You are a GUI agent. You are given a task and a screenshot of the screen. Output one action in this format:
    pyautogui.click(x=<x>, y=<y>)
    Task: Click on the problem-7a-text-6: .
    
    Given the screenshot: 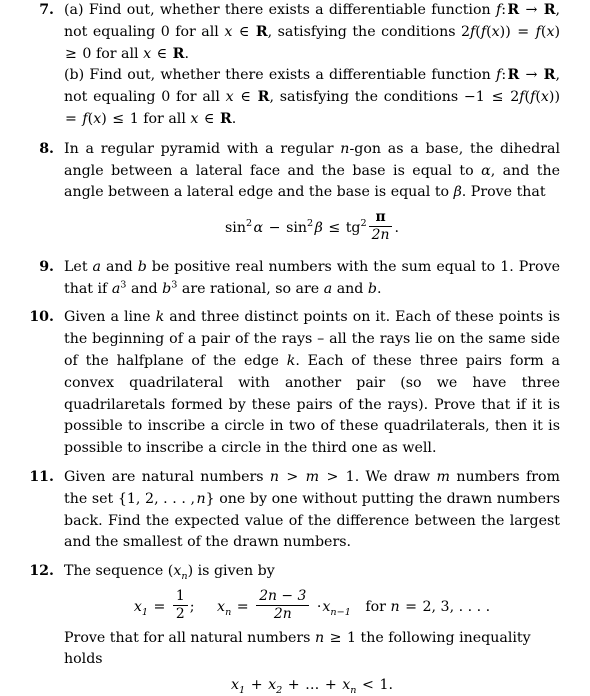 What is the action you would take?
    pyautogui.click(x=186, y=53)
    